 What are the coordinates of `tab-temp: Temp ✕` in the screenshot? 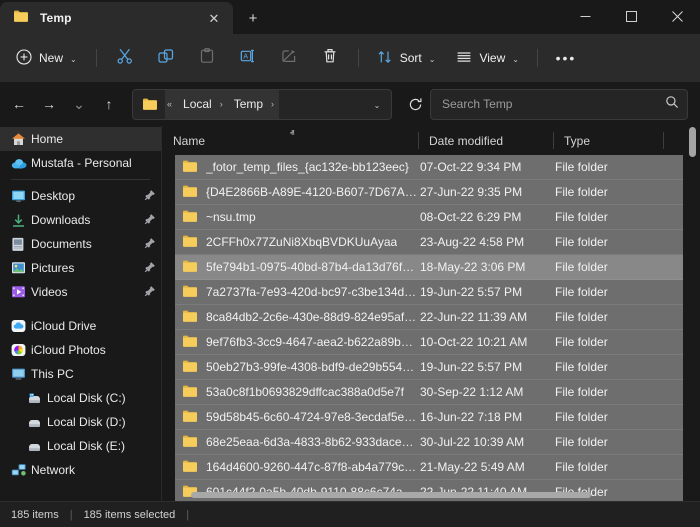 It's located at (116, 18).